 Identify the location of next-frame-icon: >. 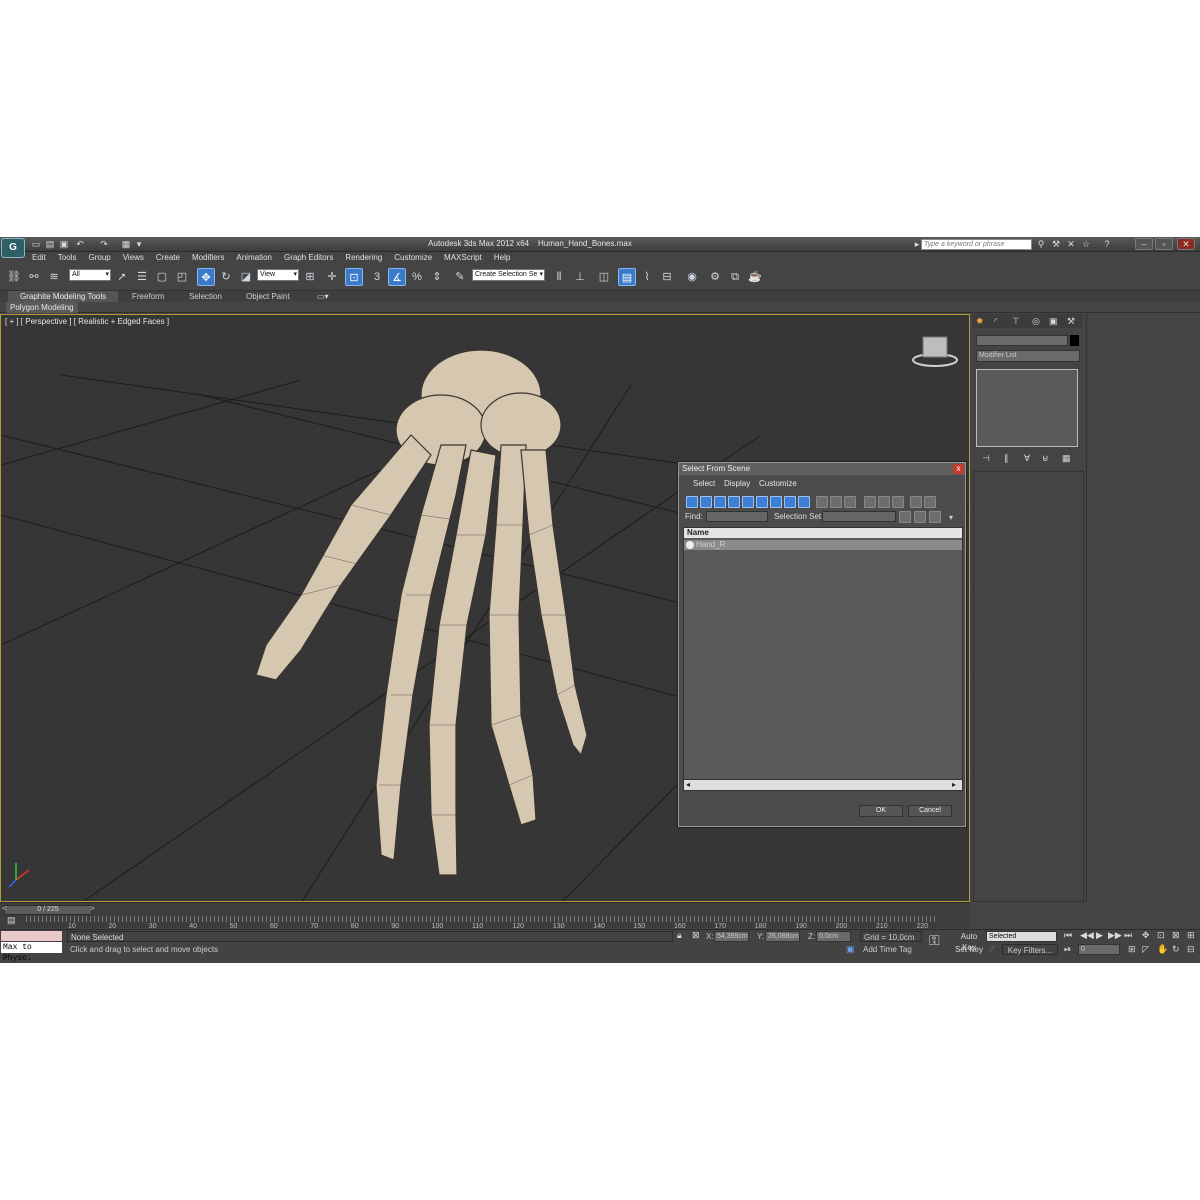
(92, 908).